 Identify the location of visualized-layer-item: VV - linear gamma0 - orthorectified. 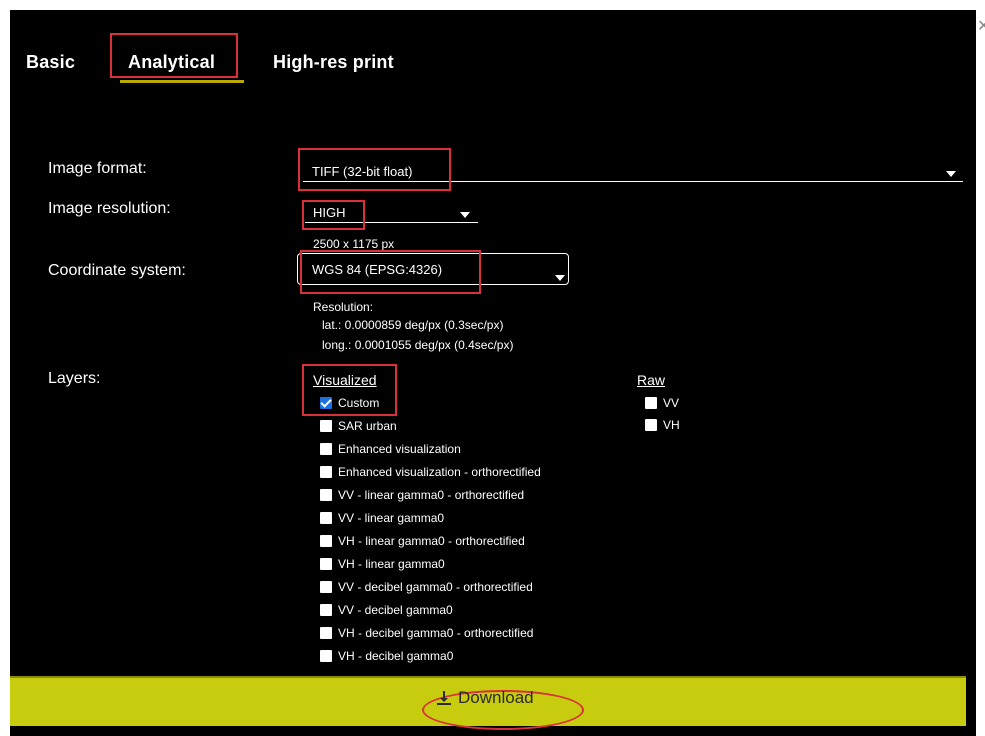
(422, 495).